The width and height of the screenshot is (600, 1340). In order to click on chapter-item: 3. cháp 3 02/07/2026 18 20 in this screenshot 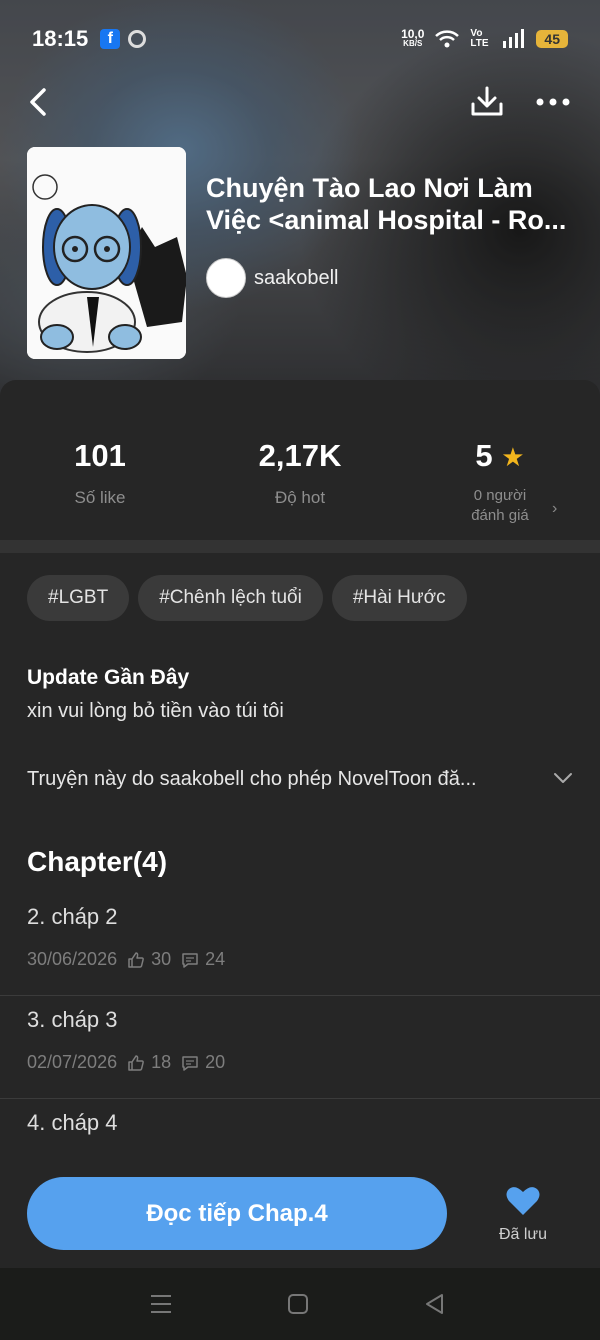, I will do `click(300, 1047)`.